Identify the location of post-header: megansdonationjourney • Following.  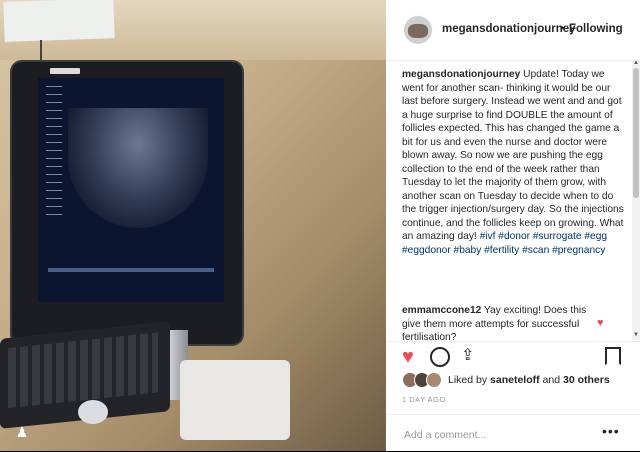
(513, 30).